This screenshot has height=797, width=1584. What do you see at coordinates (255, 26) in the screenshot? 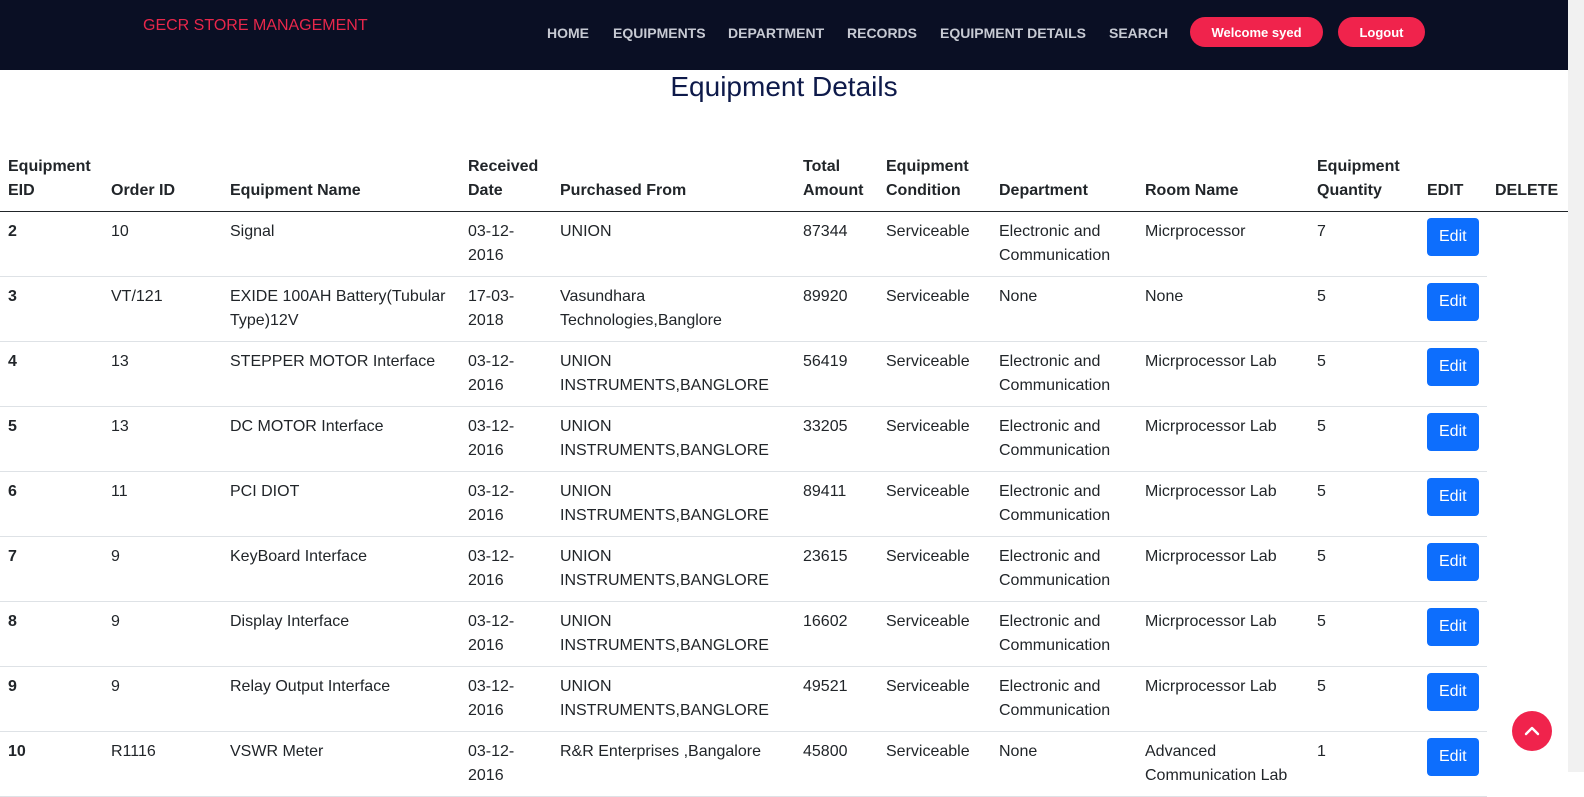
I see `brand-title: GECR STORE MANAGEMENT` at bounding box center [255, 26].